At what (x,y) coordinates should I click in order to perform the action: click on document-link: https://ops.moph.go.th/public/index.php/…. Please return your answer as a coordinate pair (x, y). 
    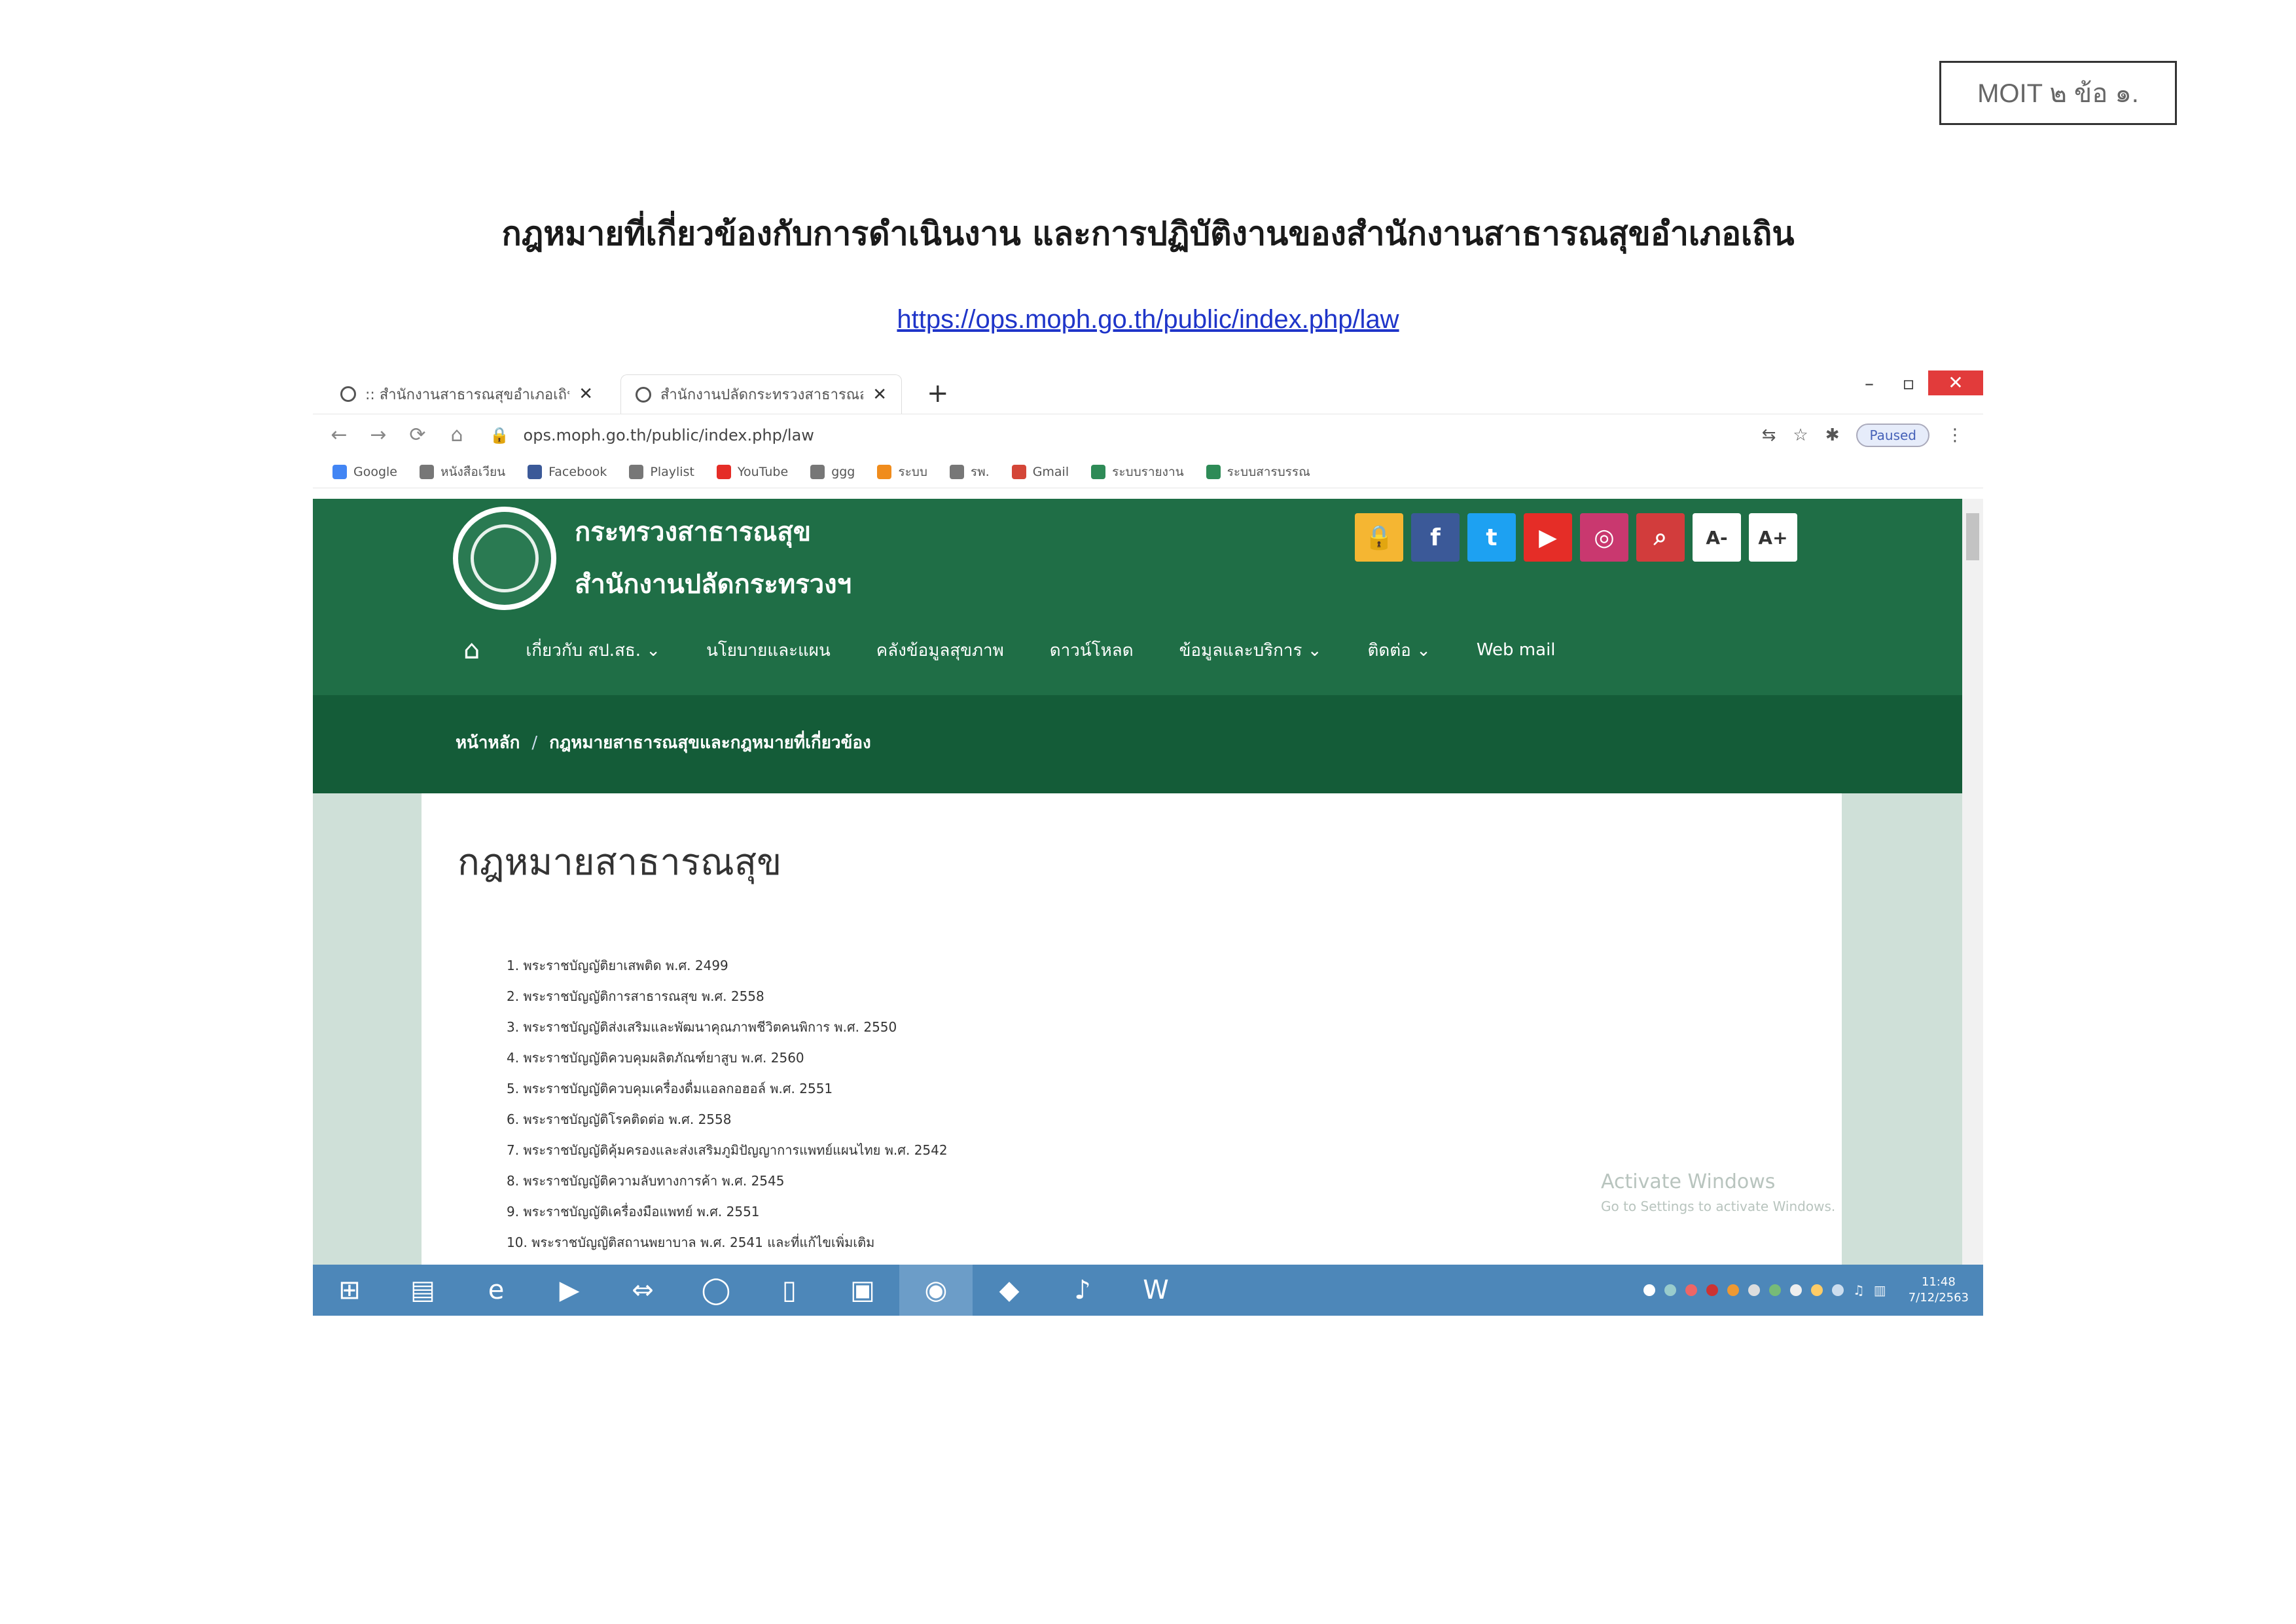
    Looking at the image, I should click on (1148, 319).